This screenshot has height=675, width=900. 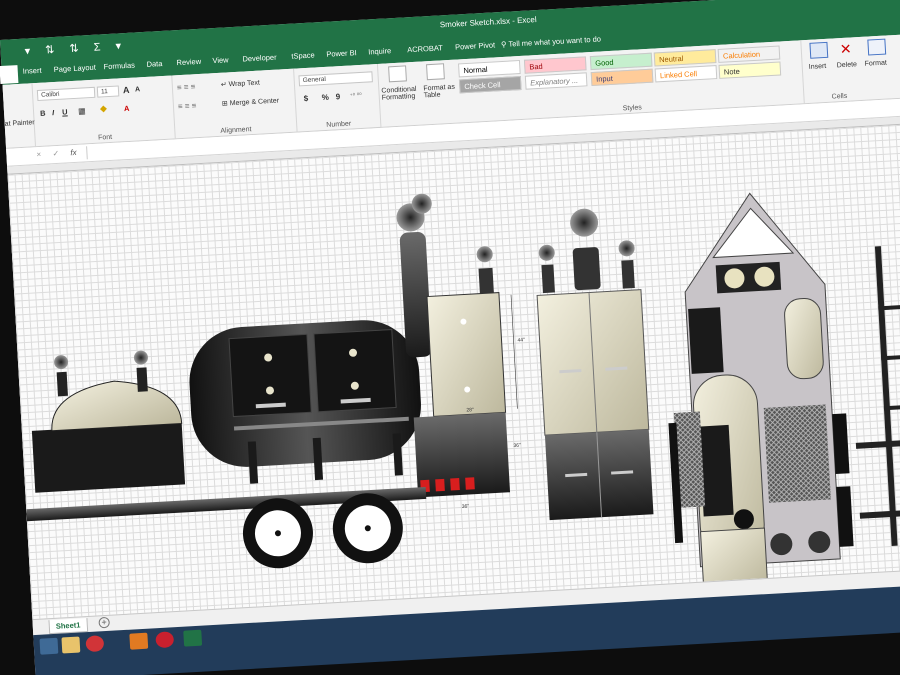 What do you see at coordinates (108, 91) in the screenshot?
I see `font-size-box: 11` at bounding box center [108, 91].